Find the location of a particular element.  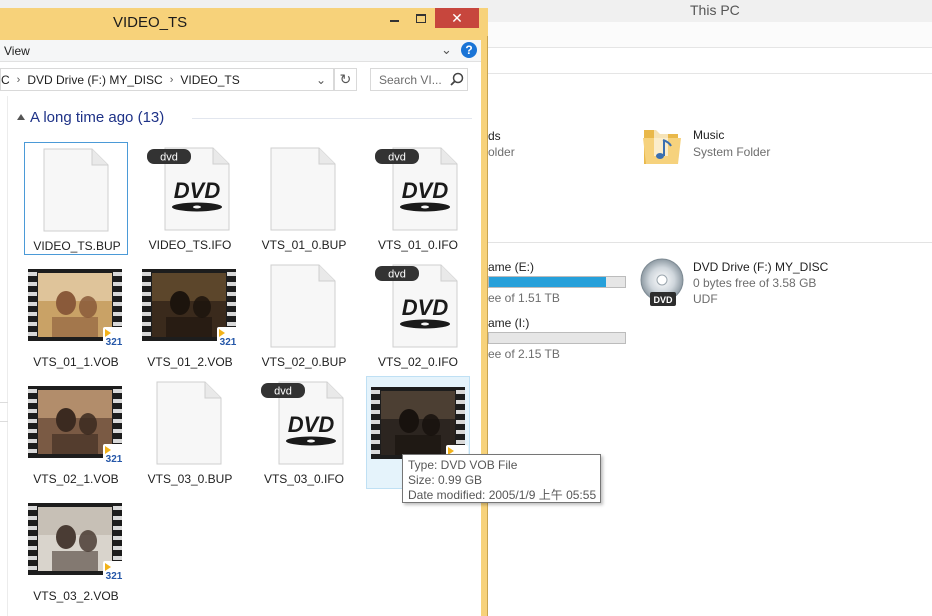

drive-e: ame (E:) ee of 1.51 TB is located at coordinates (557, 282).